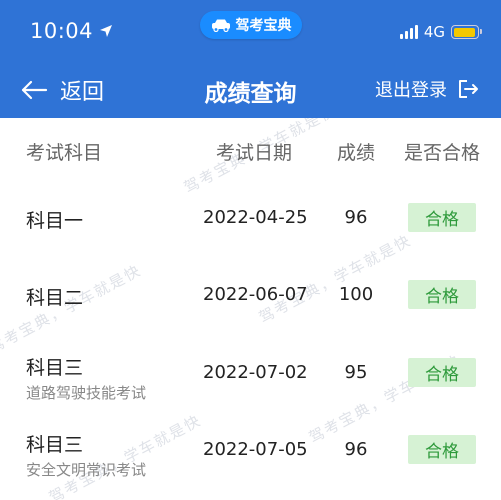 Image resolution: width=501 pixels, height=500 pixels. What do you see at coordinates (220, 25) in the screenshot?
I see `car-icon` at bounding box center [220, 25].